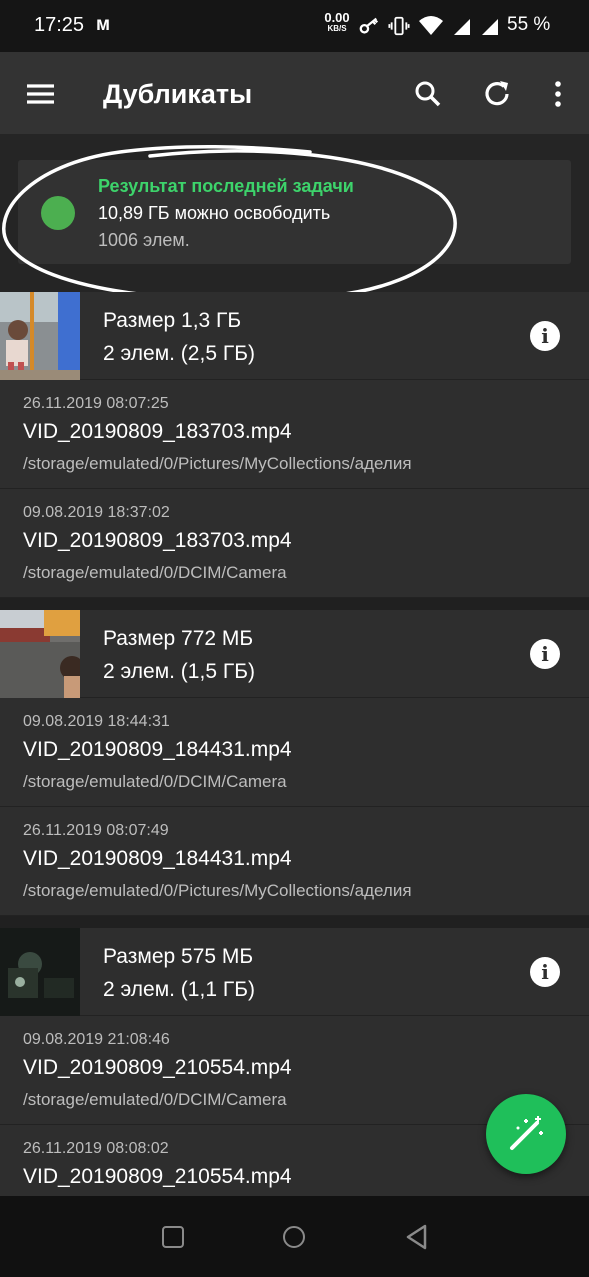  What do you see at coordinates (399, 26) in the screenshot?
I see `vibrate-icon` at bounding box center [399, 26].